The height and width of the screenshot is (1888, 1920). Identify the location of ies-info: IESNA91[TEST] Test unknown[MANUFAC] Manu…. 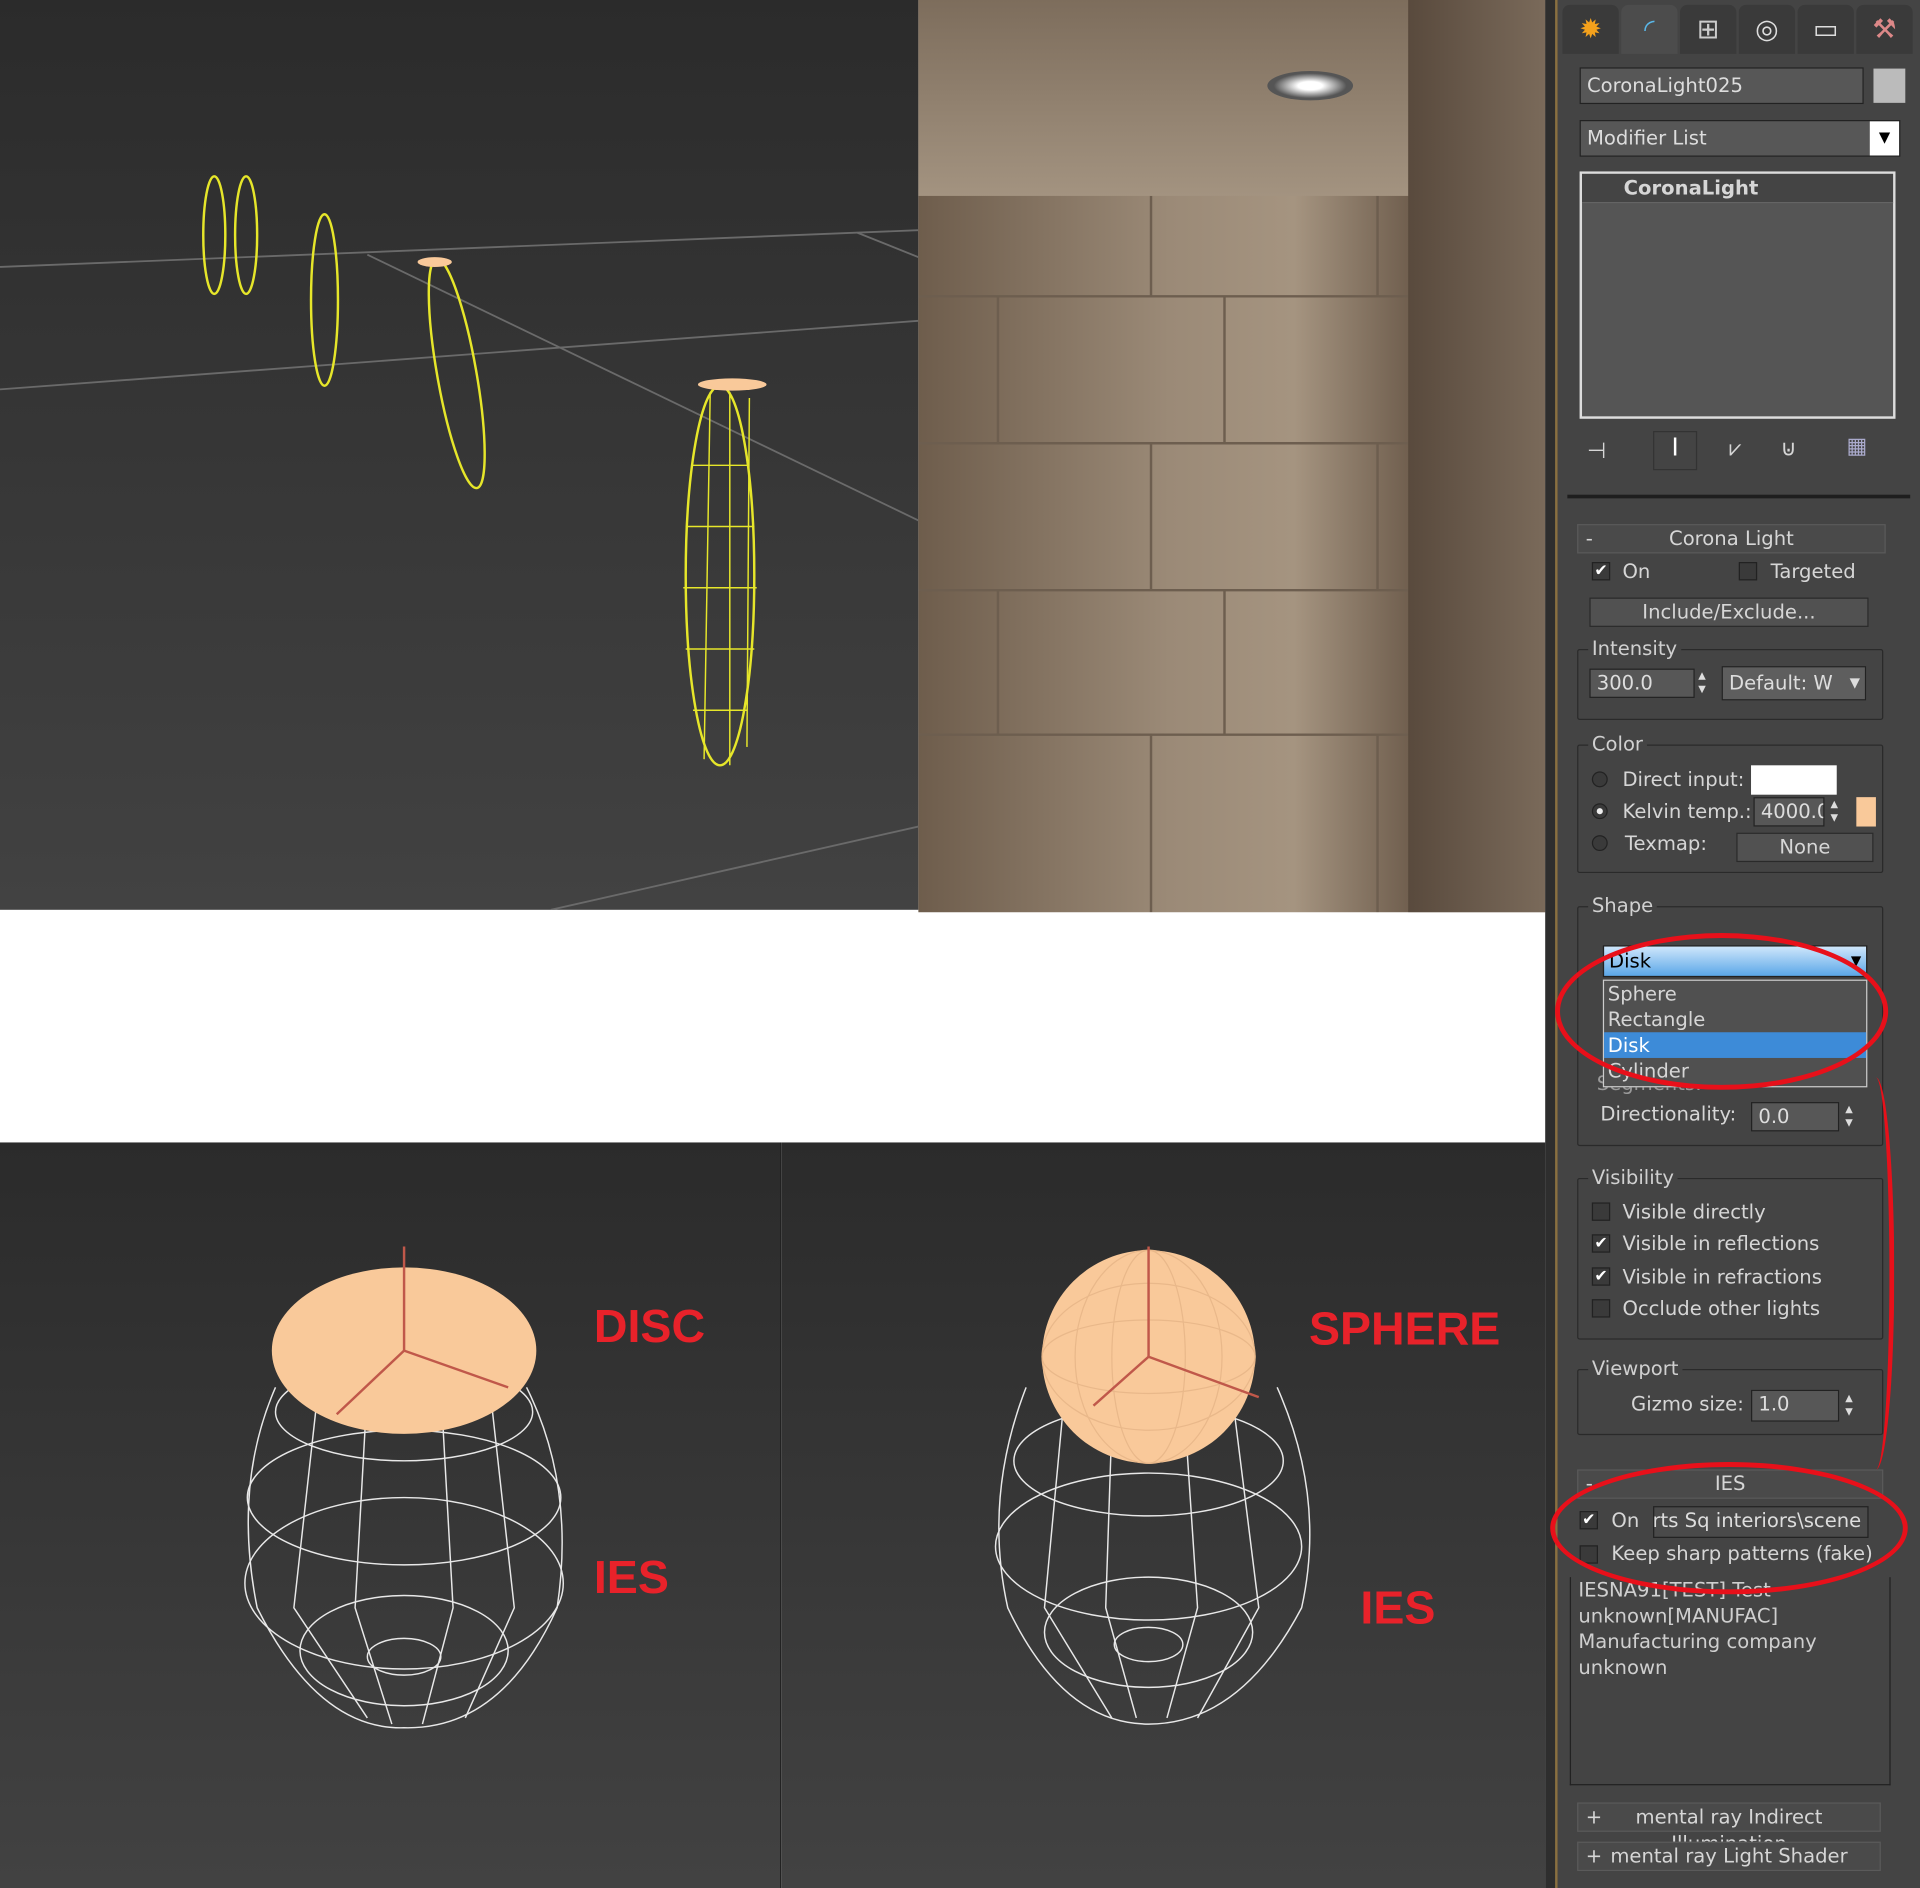
(1730, 1681).